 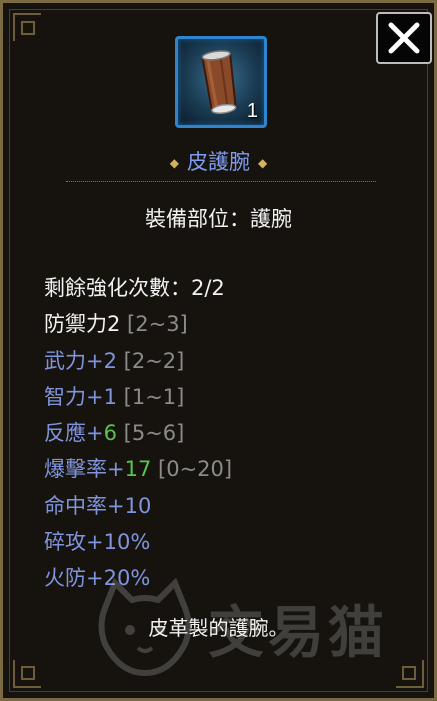 I want to click on stat-text: [1~1], so click(x=150, y=396).